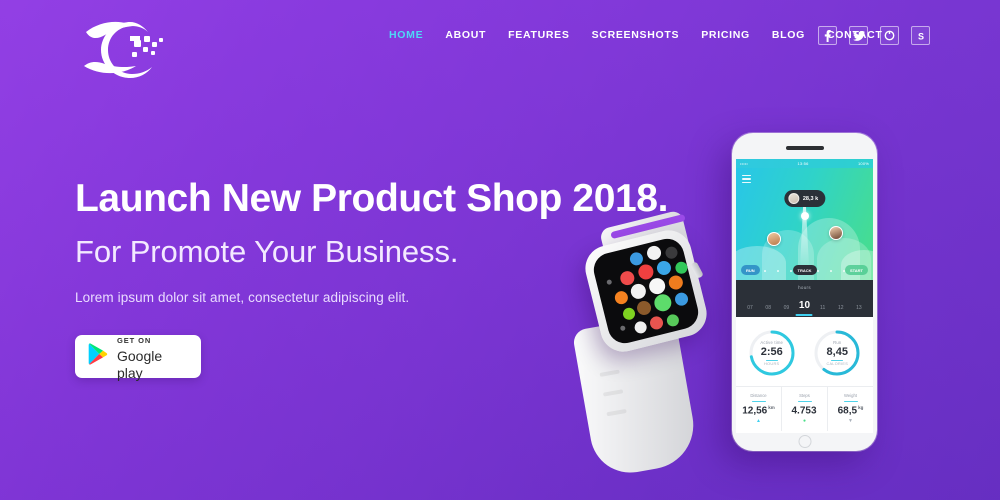 Image resolution: width=1000 pixels, height=500 pixels. Describe the element at coordinates (744, 163) in the screenshot. I see `status-carrier: •••••` at that location.